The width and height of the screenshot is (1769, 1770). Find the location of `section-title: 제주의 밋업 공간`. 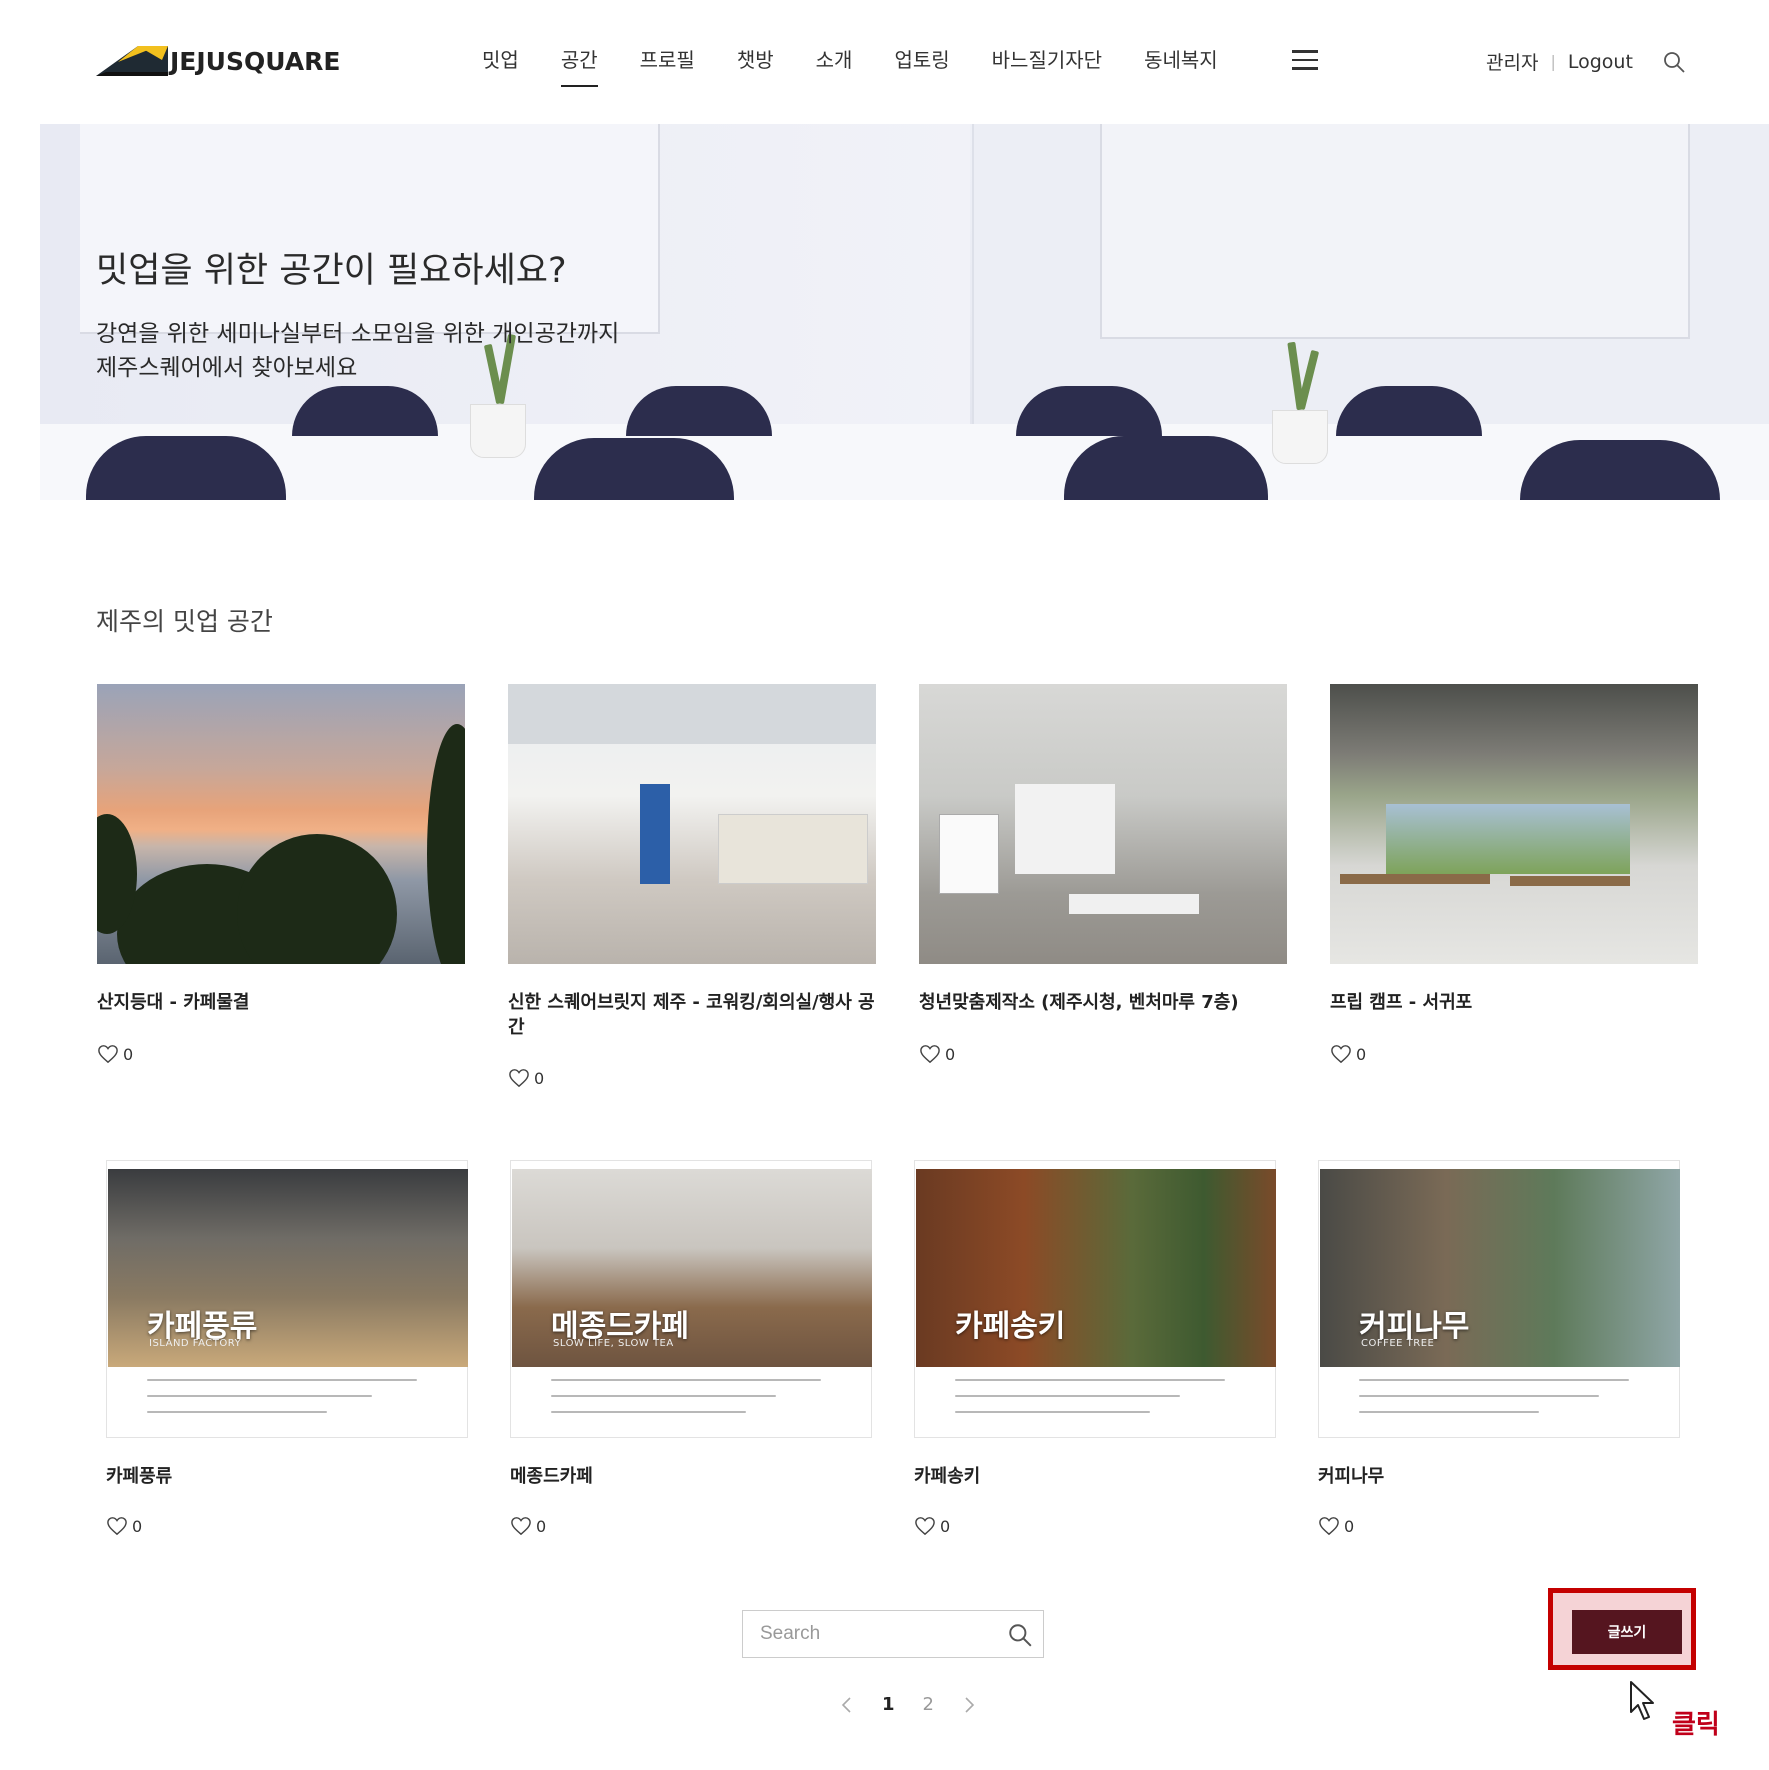

section-title: 제주의 밋업 공간 is located at coordinates (184, 621).